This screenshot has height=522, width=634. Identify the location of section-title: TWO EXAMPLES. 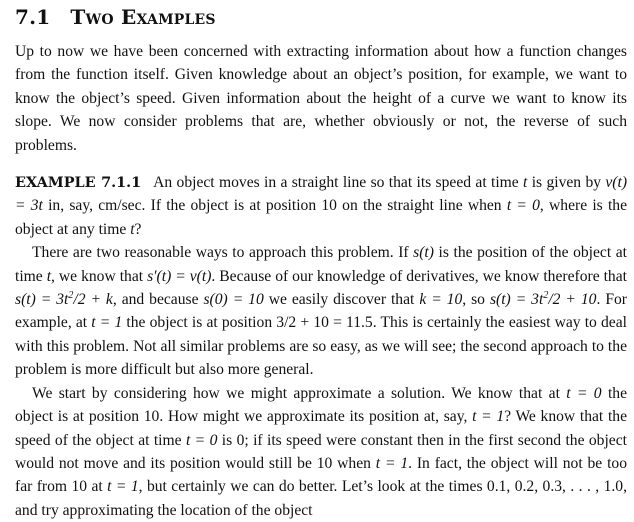
(143, 17).